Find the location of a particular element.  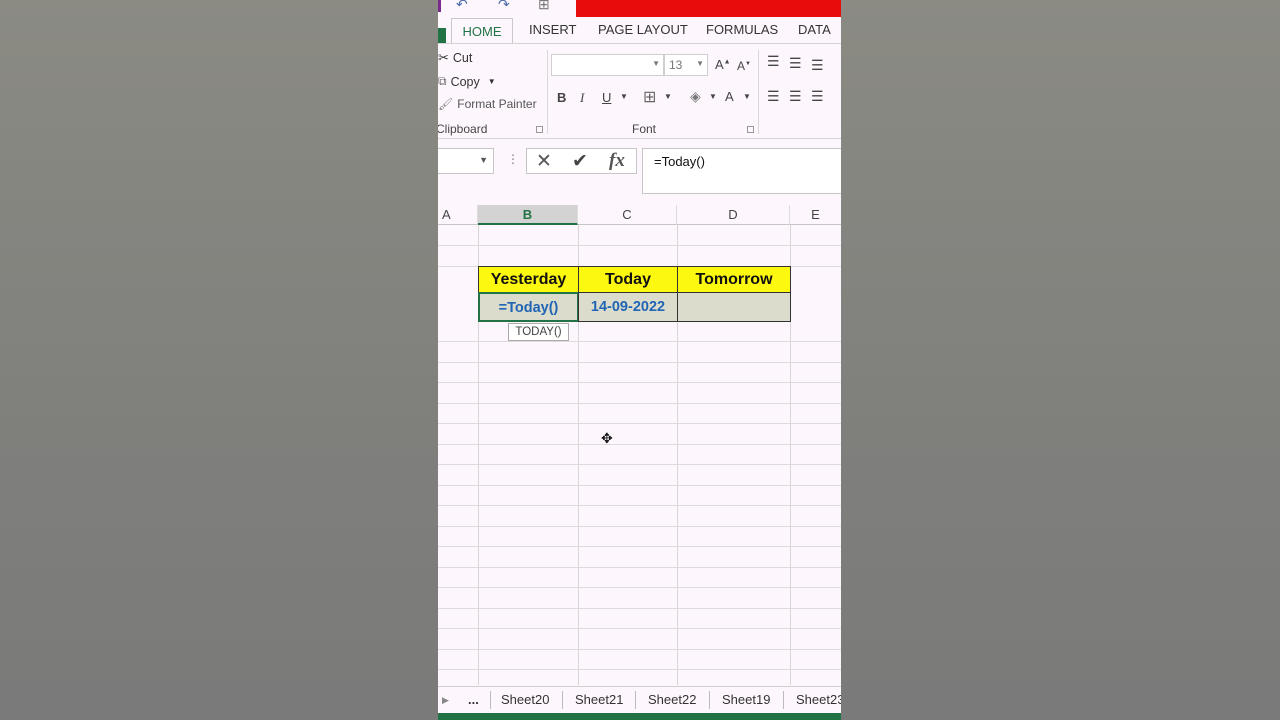

copy-button: ⧉ Copy ▼ is located at coordinates (467, 81).